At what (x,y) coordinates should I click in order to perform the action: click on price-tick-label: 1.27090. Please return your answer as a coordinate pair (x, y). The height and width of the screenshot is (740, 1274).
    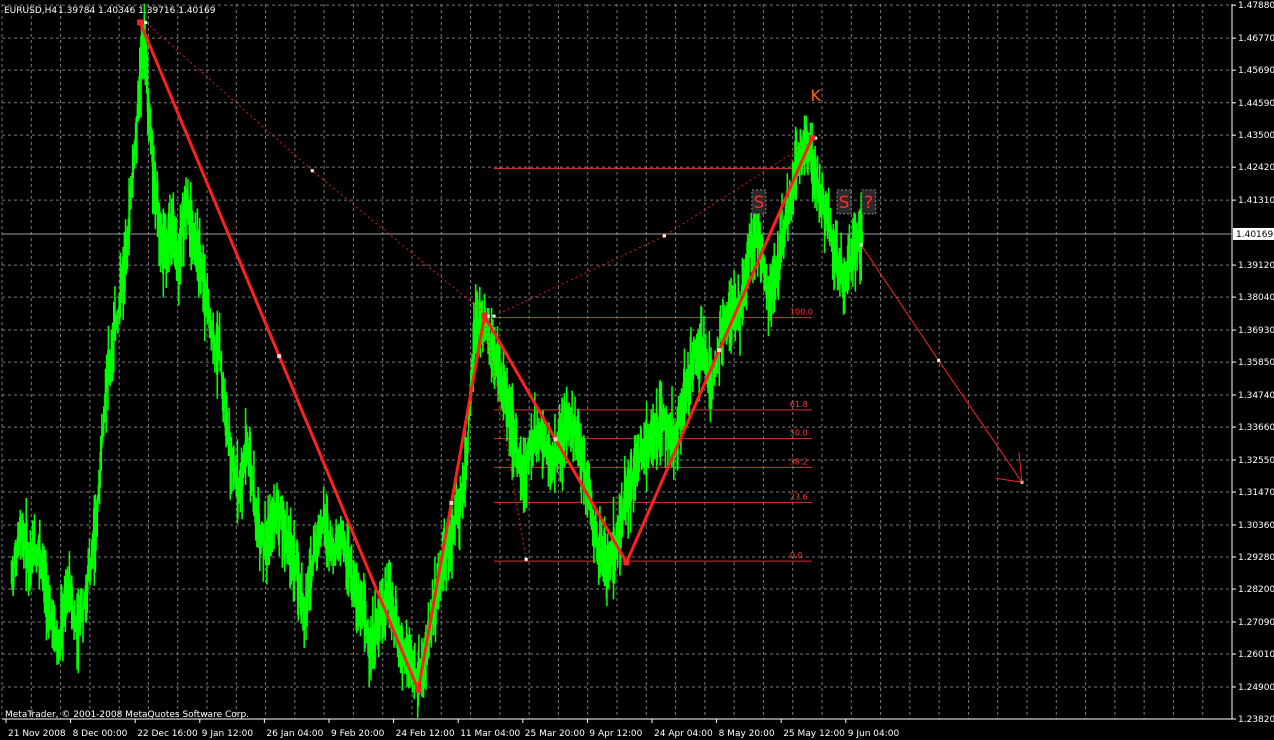
    Looking at the image, I should click on (1256, 623).